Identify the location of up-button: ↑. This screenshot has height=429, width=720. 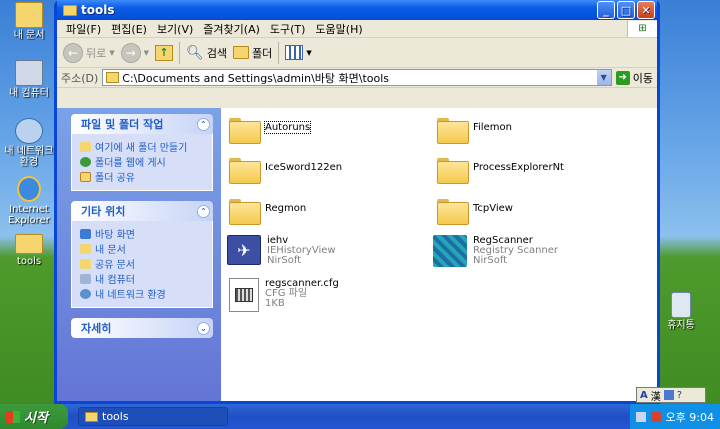
(164, 52).